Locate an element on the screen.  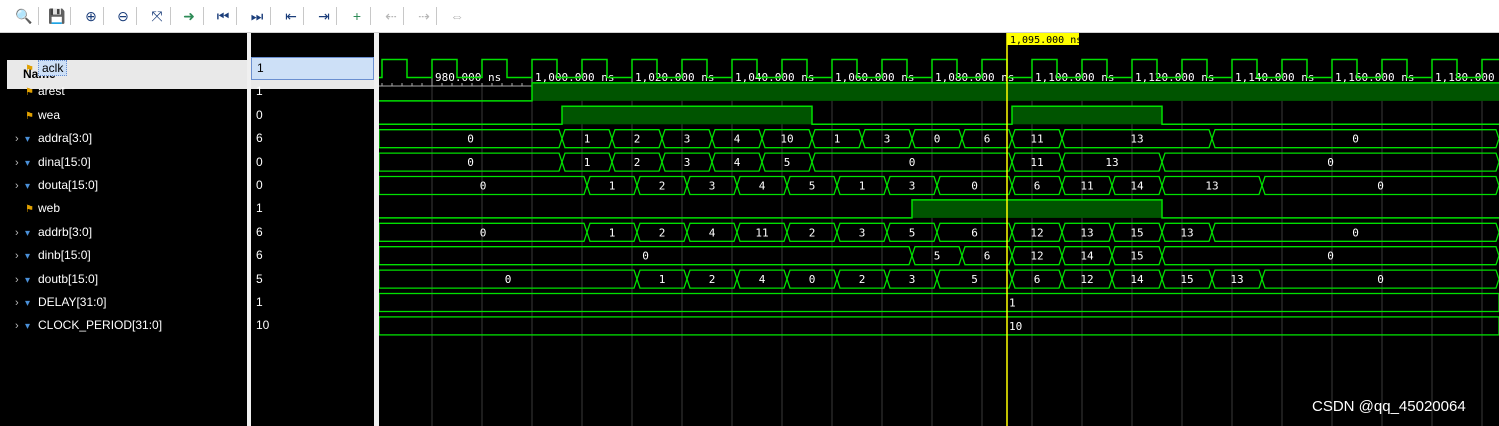
signal-row: ⚑ web is located at coordinates (130, 208).